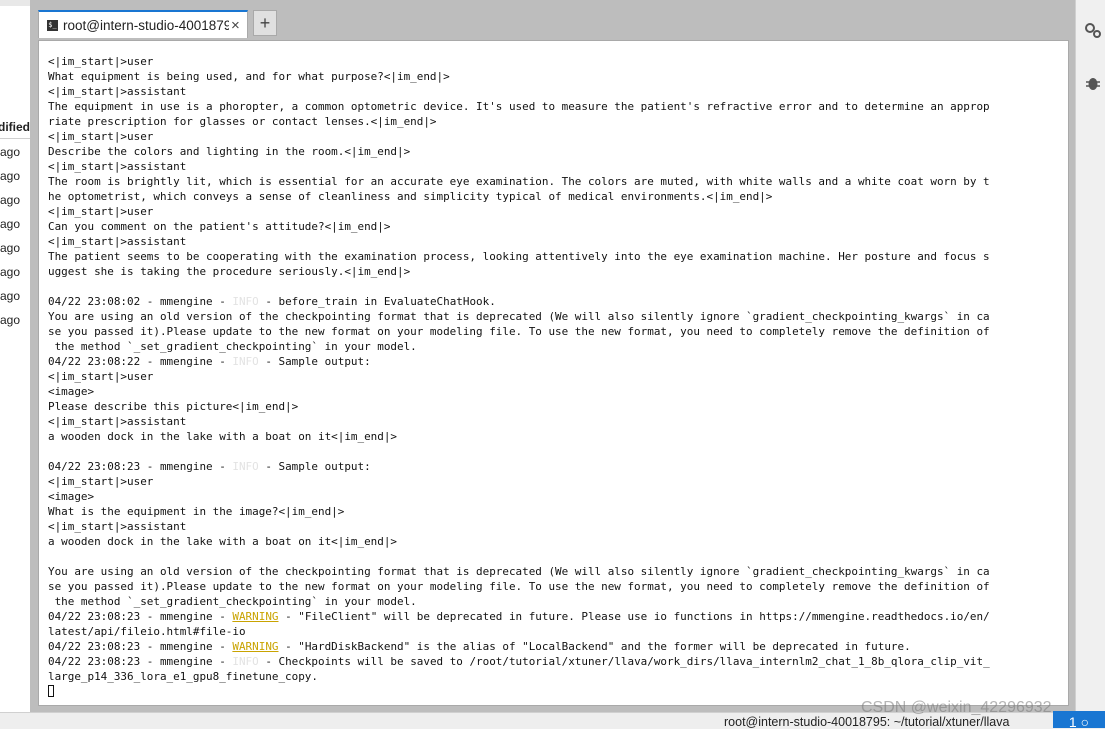  I want to click on terminal-tab-title: root@intern-studio-40018795: ~, so click(146, 25).